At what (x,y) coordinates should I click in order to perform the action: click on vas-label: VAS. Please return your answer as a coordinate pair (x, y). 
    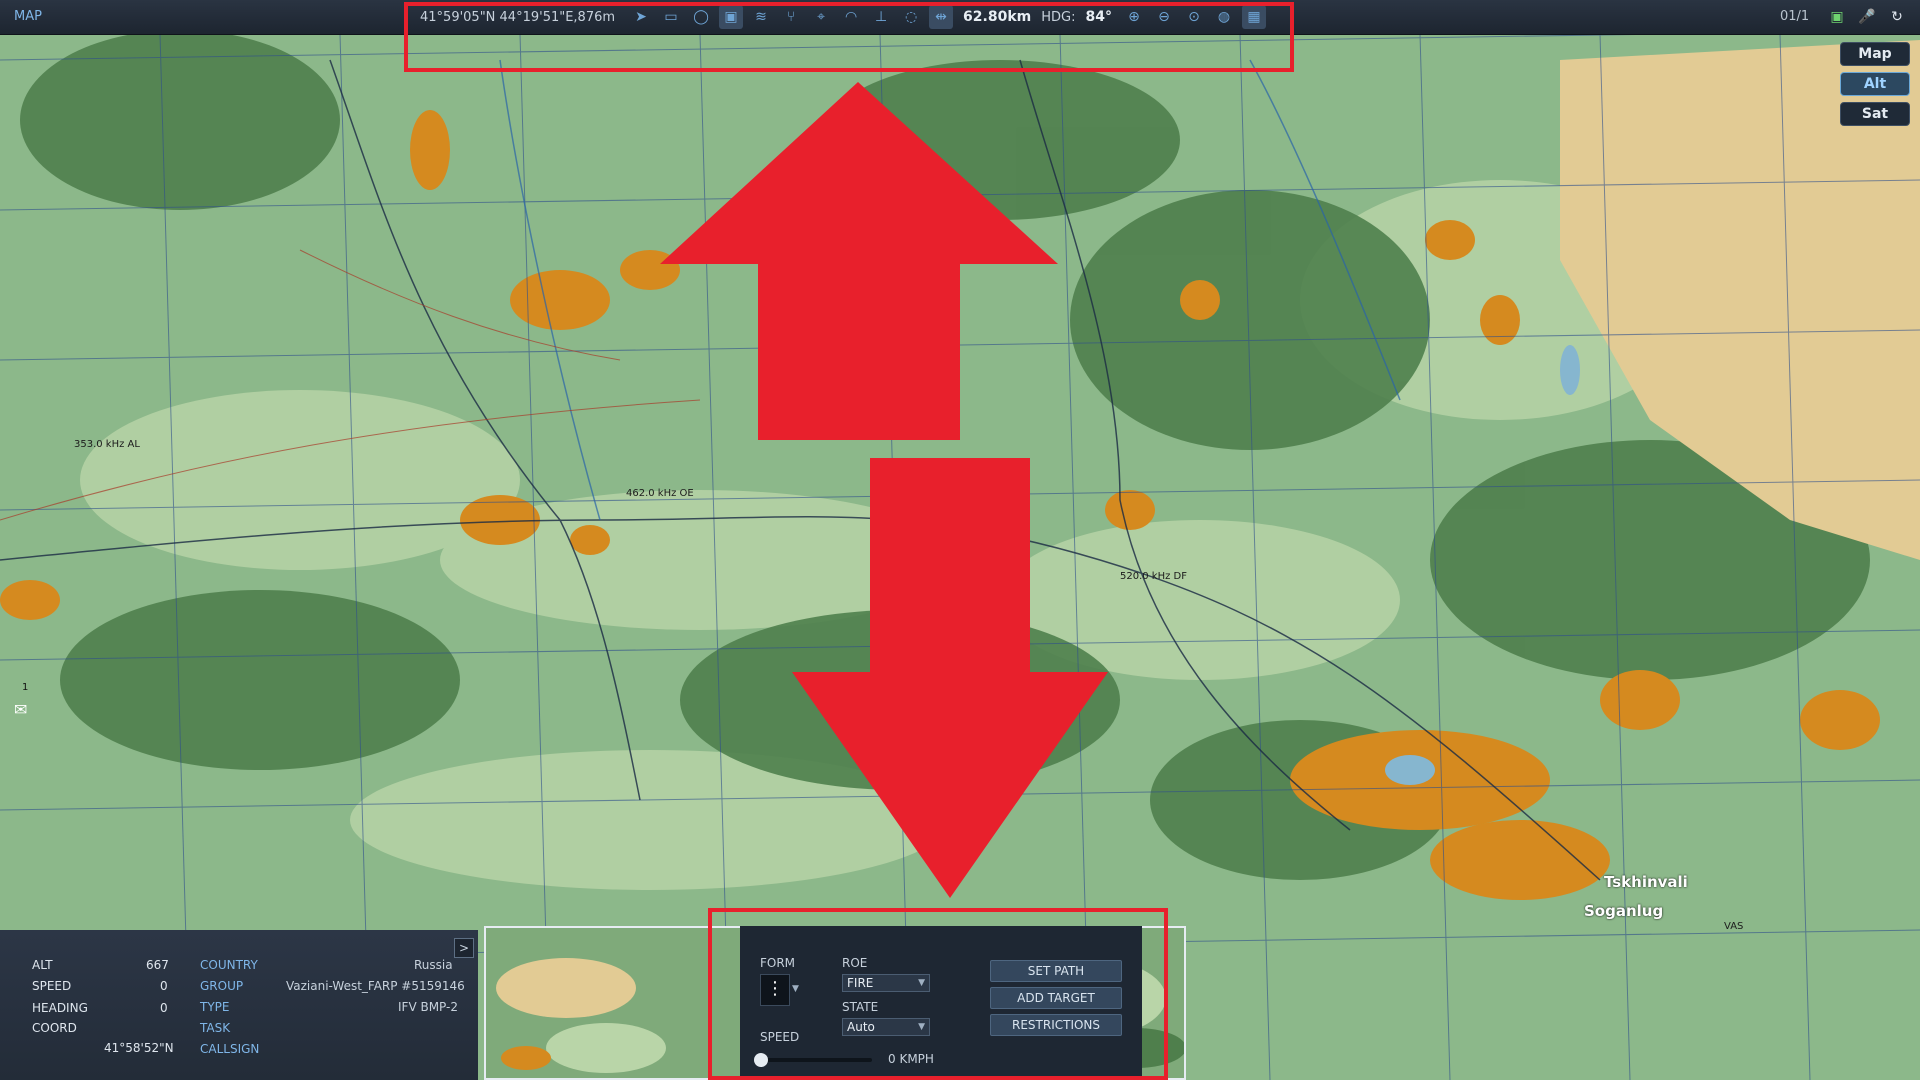
    Looking at the image, I should click on (1734, 926).